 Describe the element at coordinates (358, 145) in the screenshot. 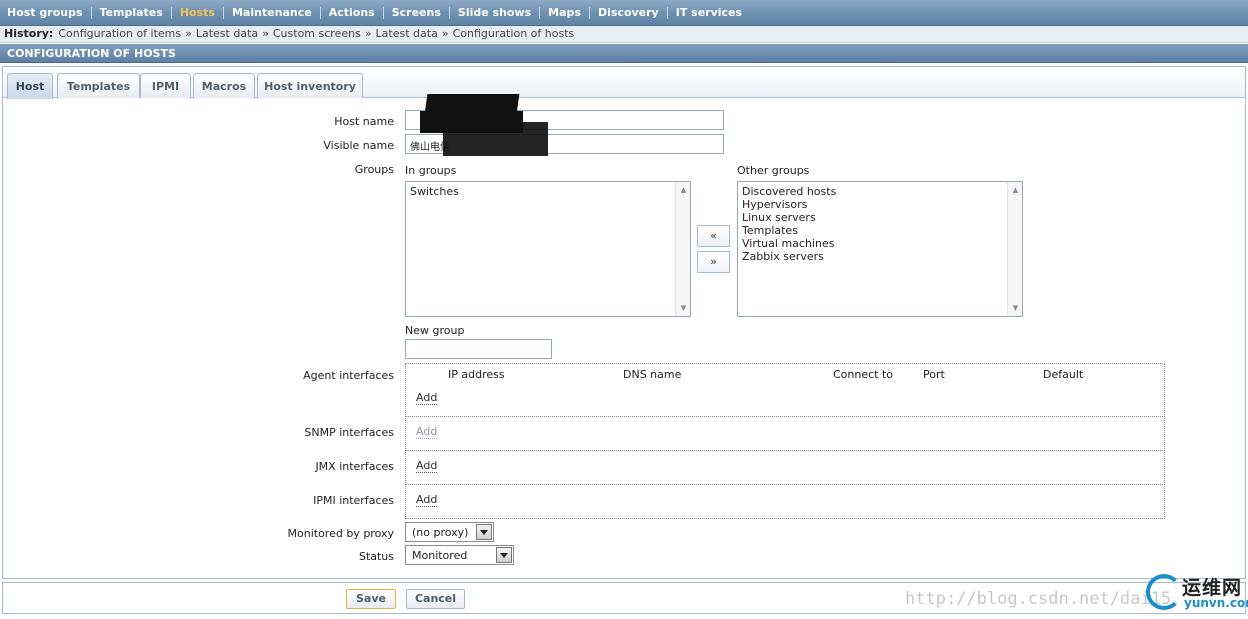

I see `visible-name-label: Visible name` at that location.